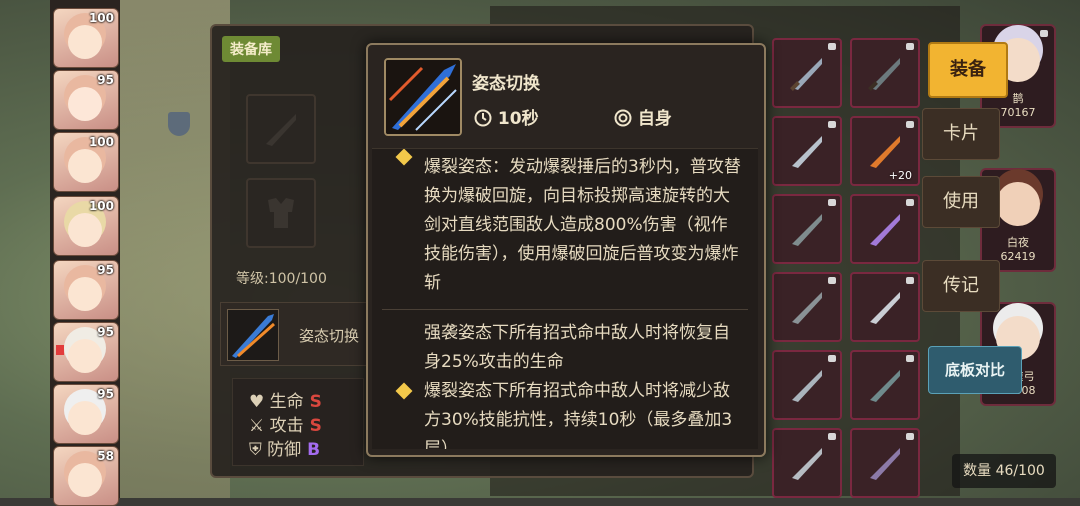 This screenshot has height=506, width=1080. What do you see at coordinates (961, 134) in the screenshot?
I see `card-button: 卡片` at bounding box center [961, 134].